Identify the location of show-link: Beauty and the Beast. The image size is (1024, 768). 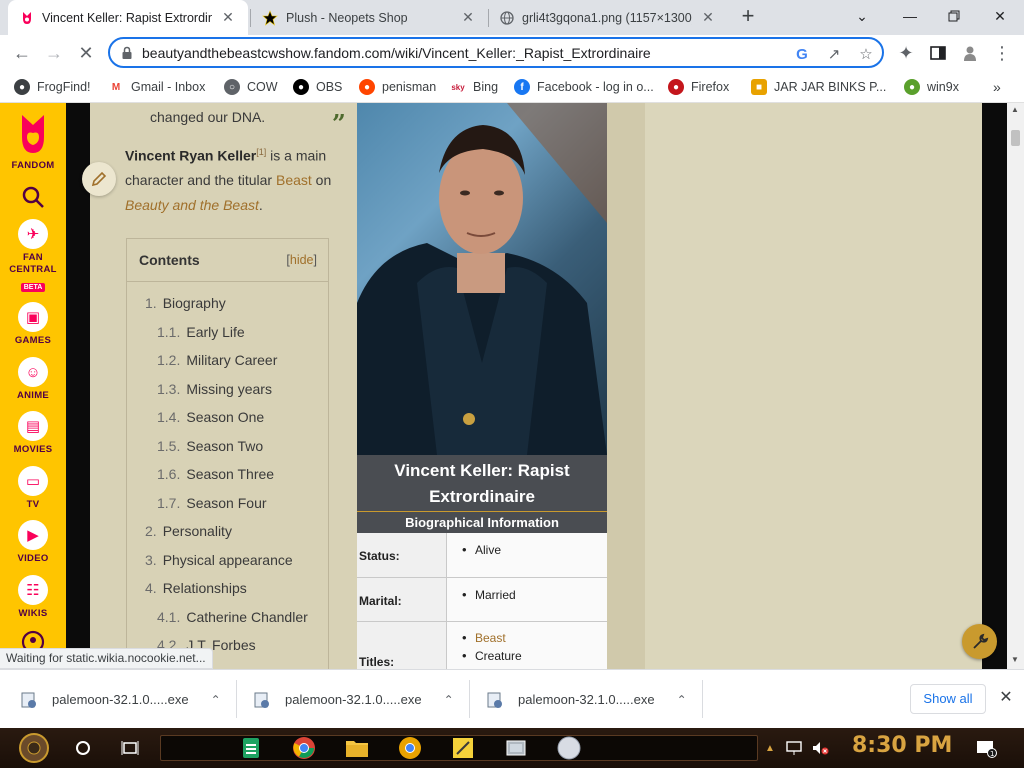
(192, 205).